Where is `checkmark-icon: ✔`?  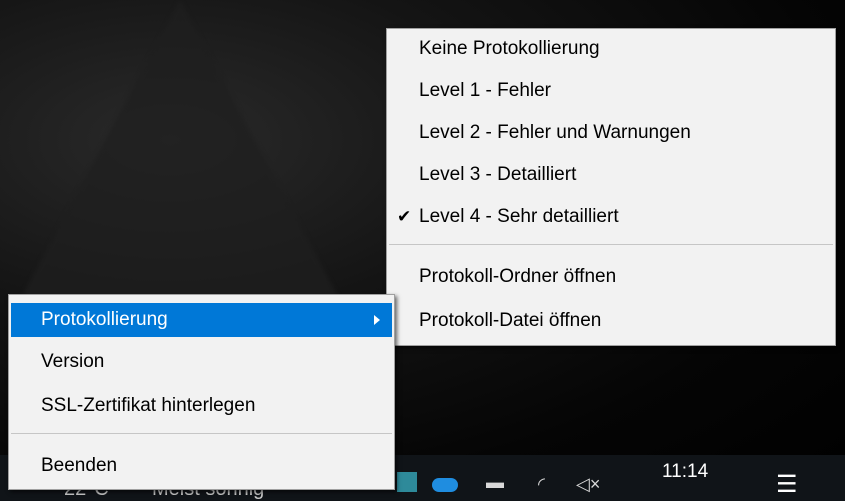 checkmark-icon: ✔ is located at coordinates (404, 216).